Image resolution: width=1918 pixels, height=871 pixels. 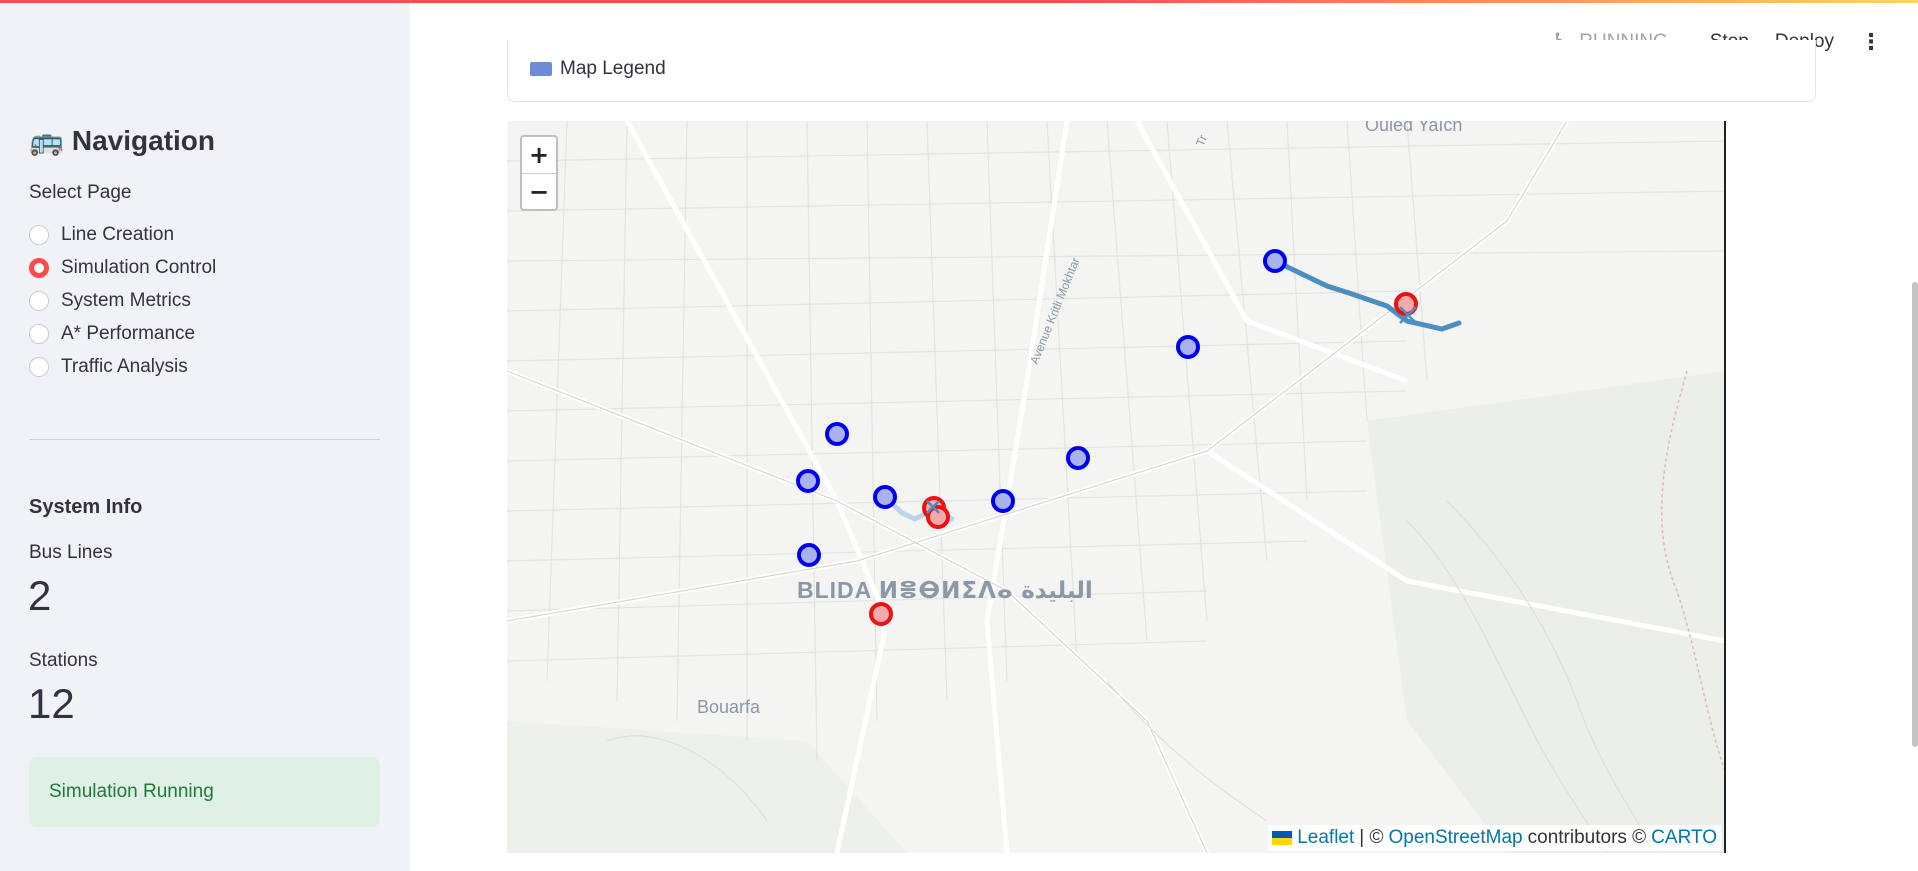 What do you see at coordinates (539, 191) in the screenshot?
I see `zoom-out-button: −` at bounding box center [539, 191].